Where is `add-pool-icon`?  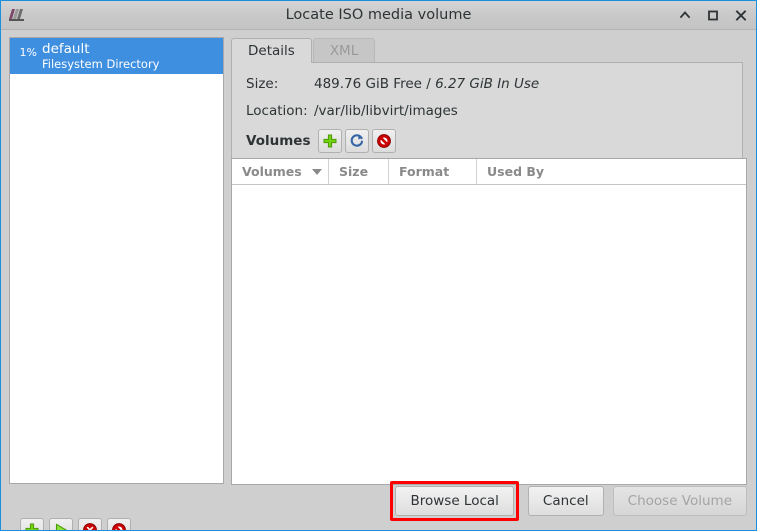 add-pool-icon is located at coordinates (32, 524).